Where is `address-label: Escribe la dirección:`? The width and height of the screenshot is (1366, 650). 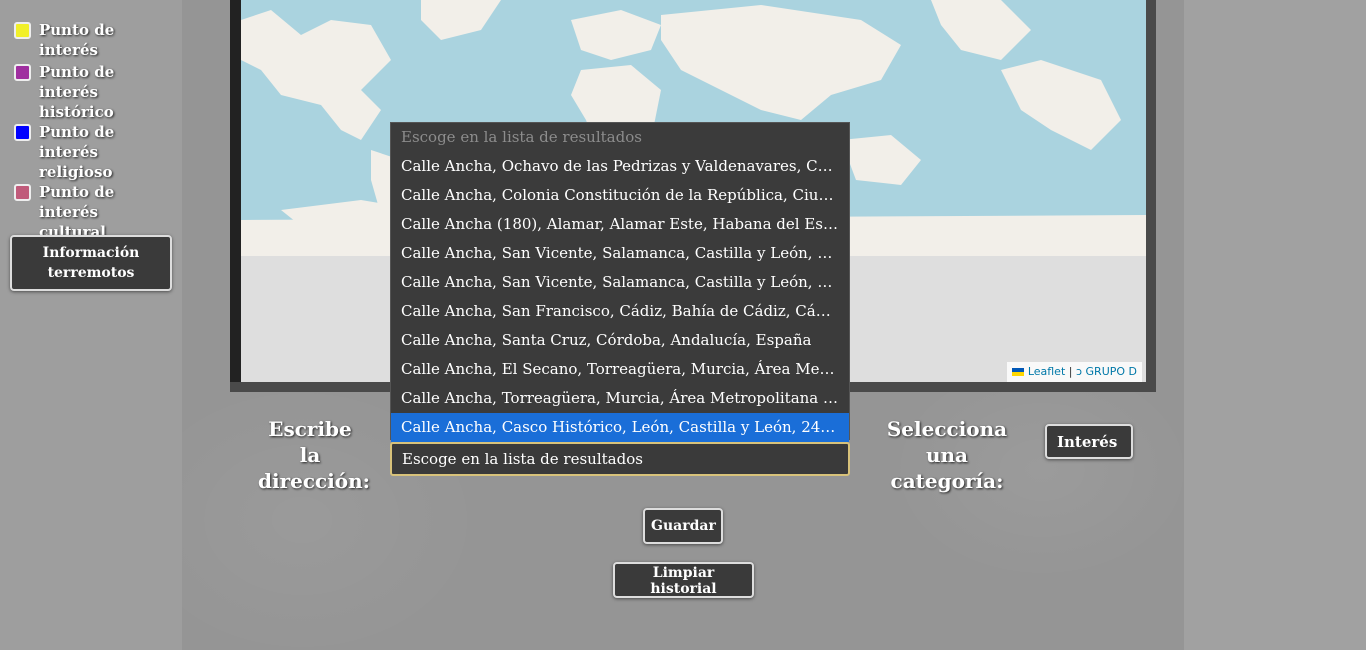 address-label: Escribe la dirección: is located at coordinates (314, 455).